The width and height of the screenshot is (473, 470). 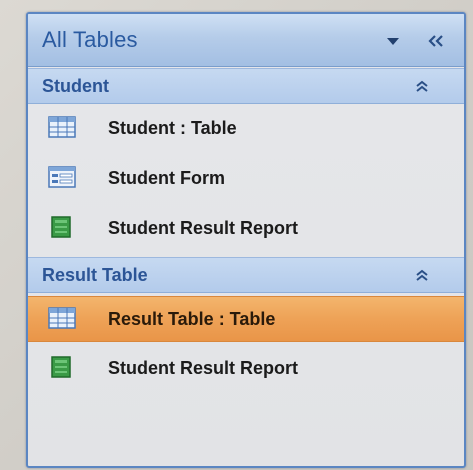 What do you see at coordinates (172, 128) in the screenshot?
I see `nav-item-label: Student : Table` at bounding box center [172, 128].